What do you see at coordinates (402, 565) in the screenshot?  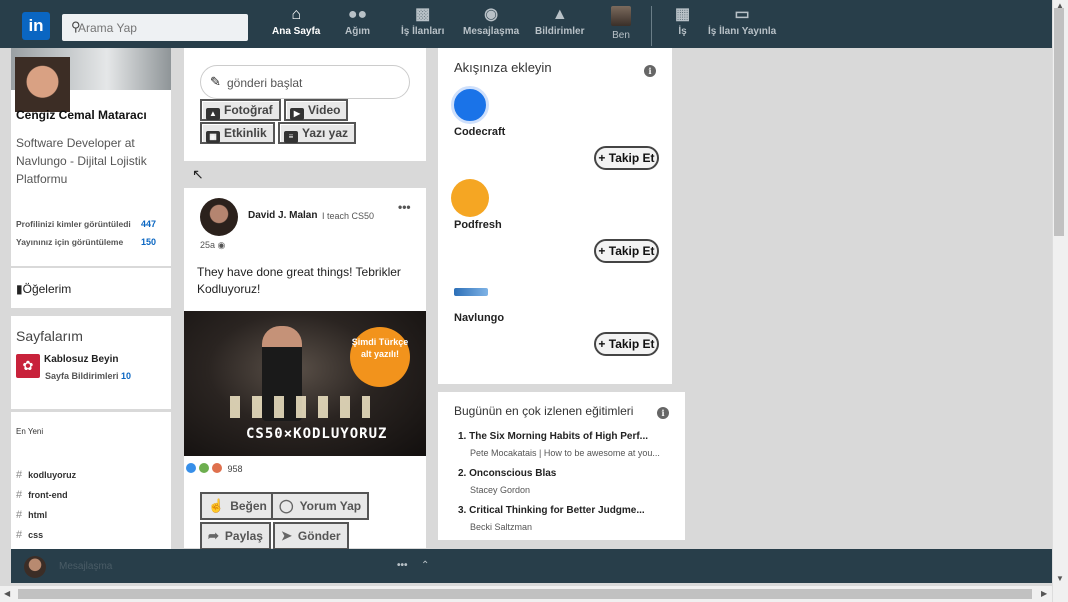 I see `messaging-more-icon: •••` at bounding box center [402, 565].